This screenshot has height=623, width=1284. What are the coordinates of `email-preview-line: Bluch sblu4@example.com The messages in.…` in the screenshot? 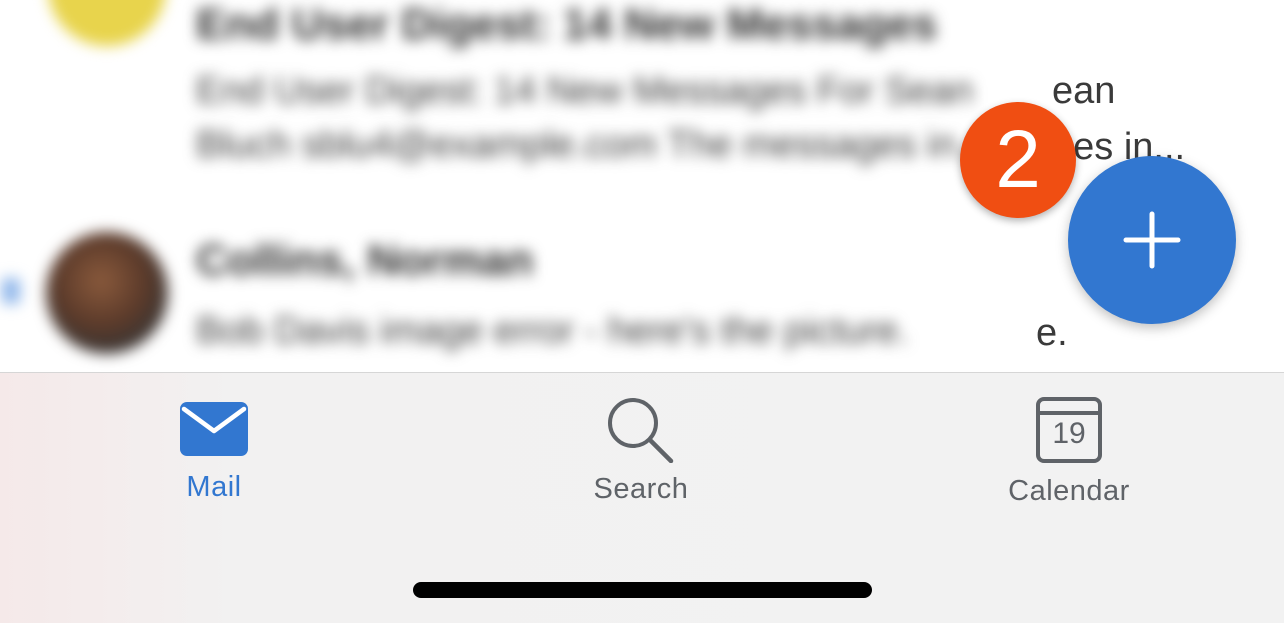 It's located at (592, 145).